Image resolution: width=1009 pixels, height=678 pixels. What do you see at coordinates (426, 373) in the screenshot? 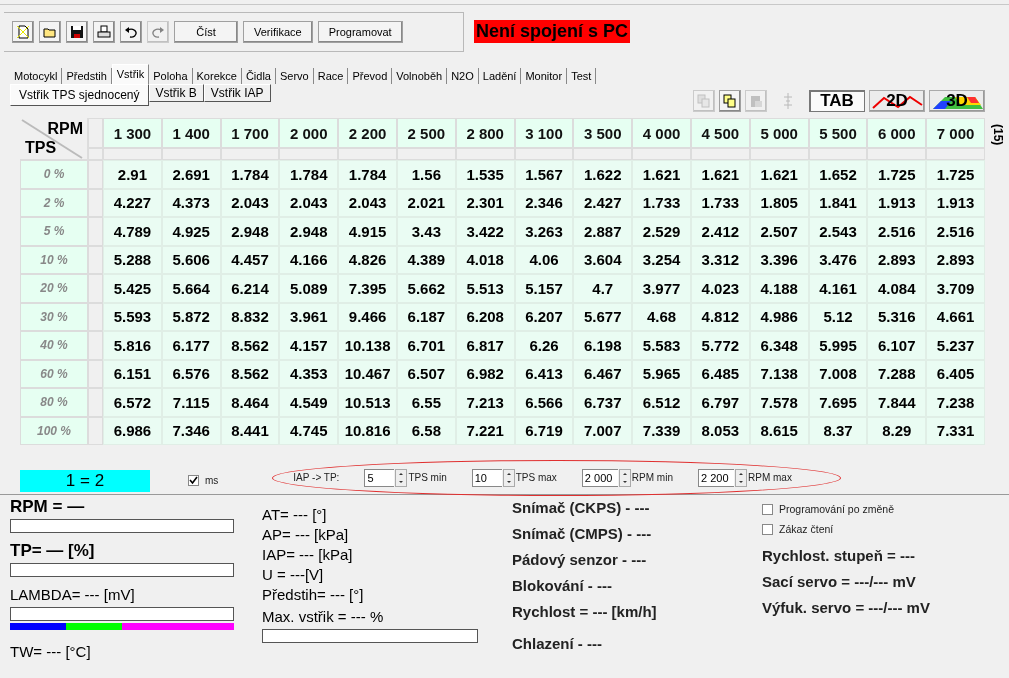
I see `table-cell: 6.507` at bounding box center [426, 373].